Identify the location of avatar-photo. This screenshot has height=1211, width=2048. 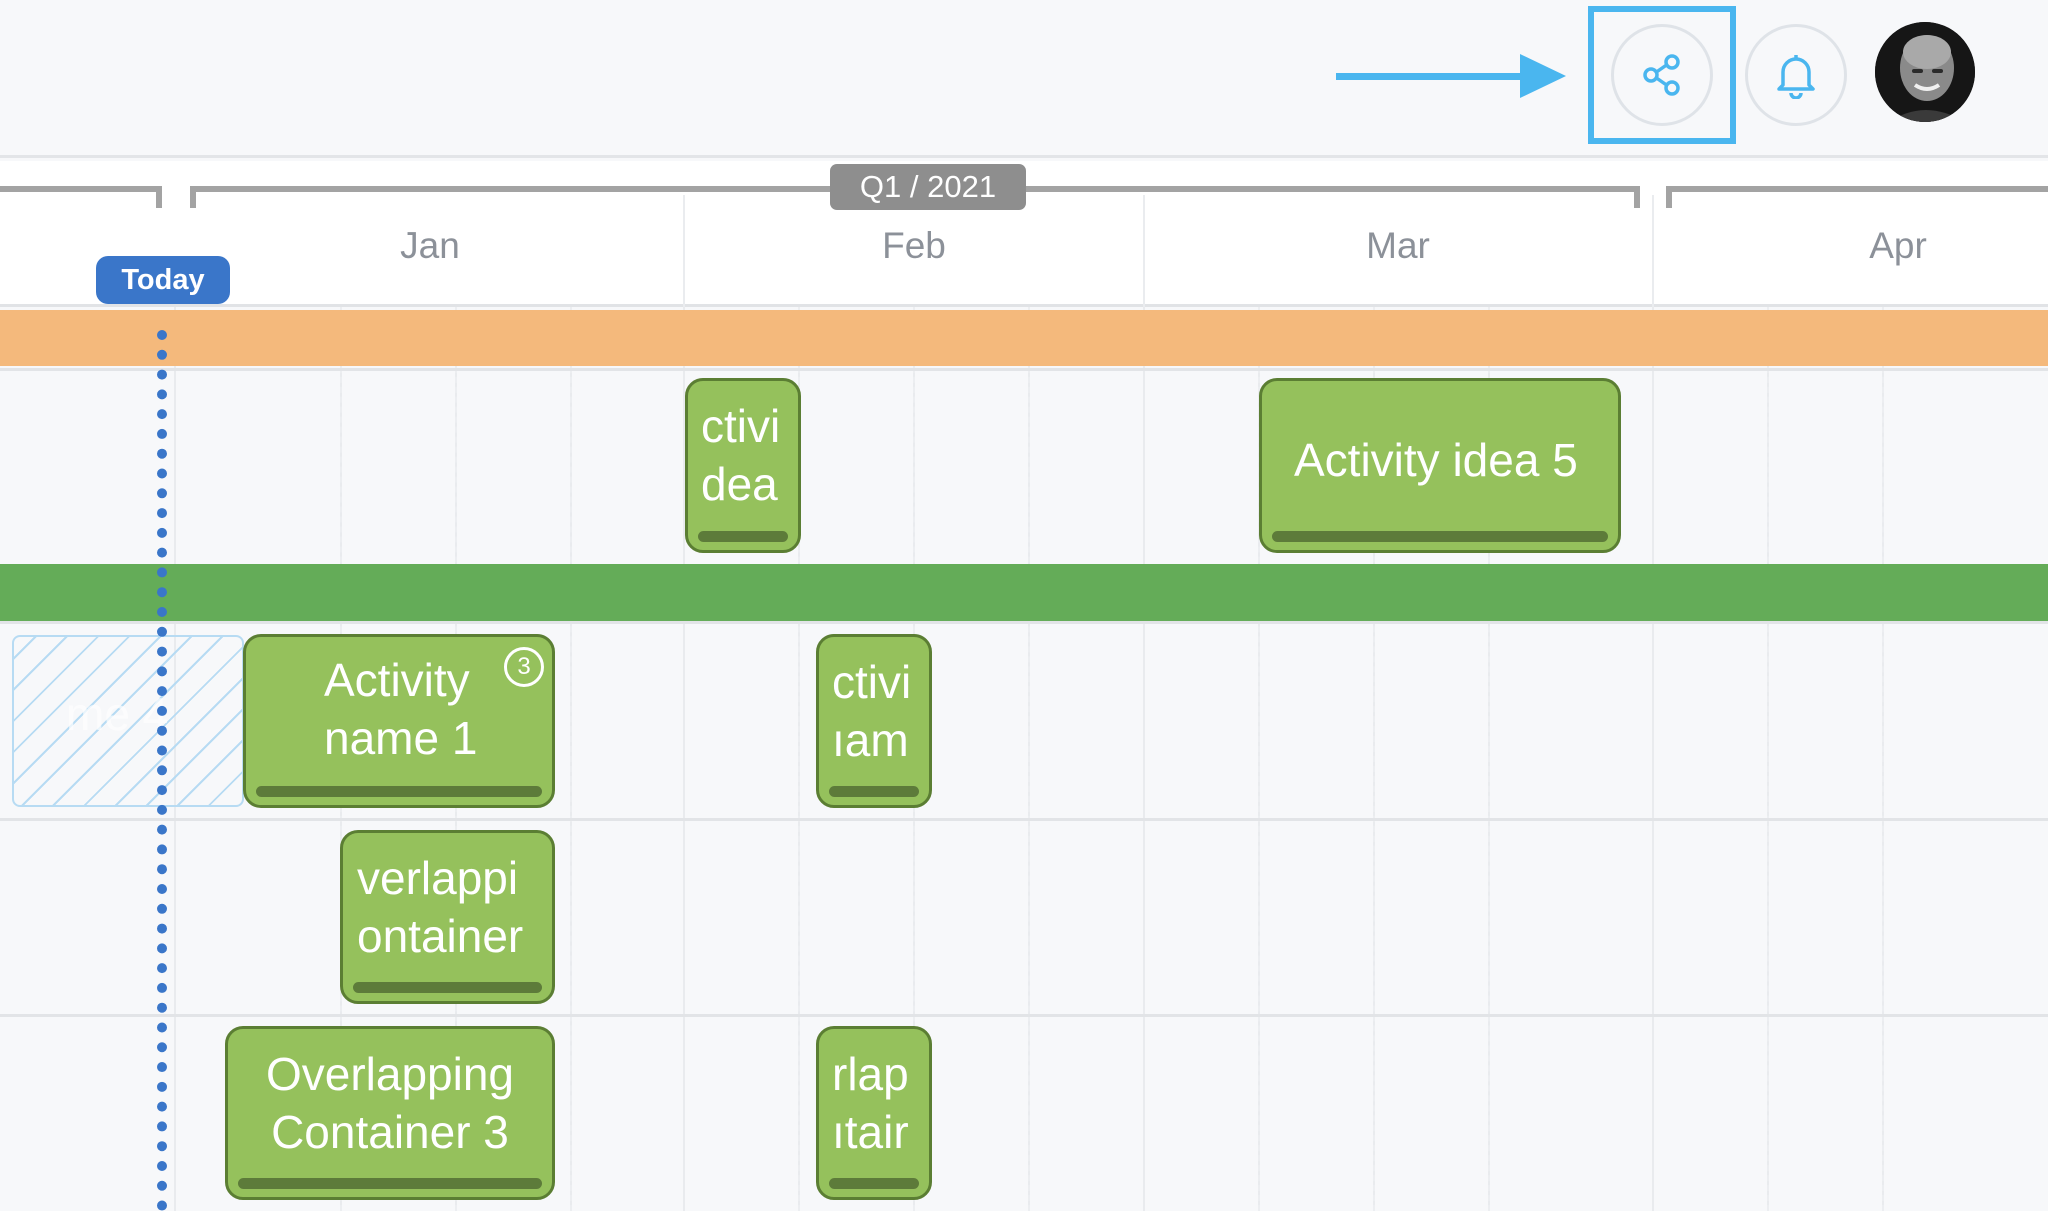
(1925, 72).